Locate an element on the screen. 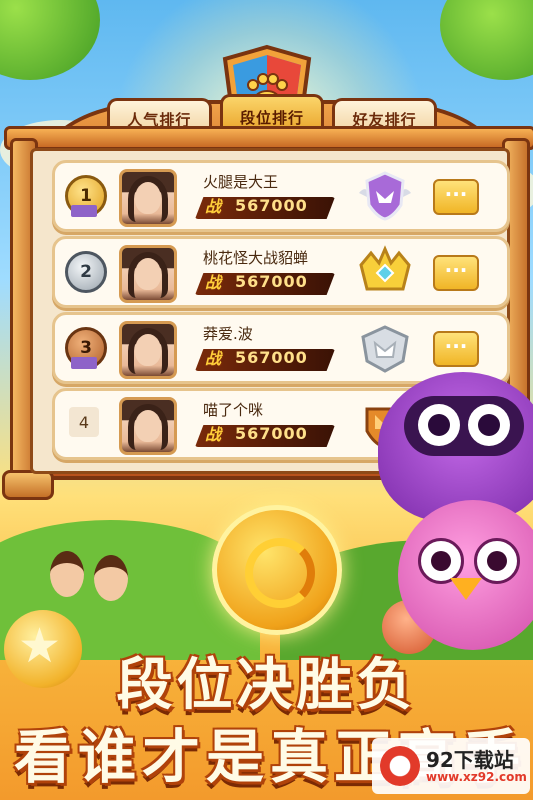 The width and height of the screenshot is (533, 800). watermark-url: www.xz92.com is located at coordinates (476, 777).